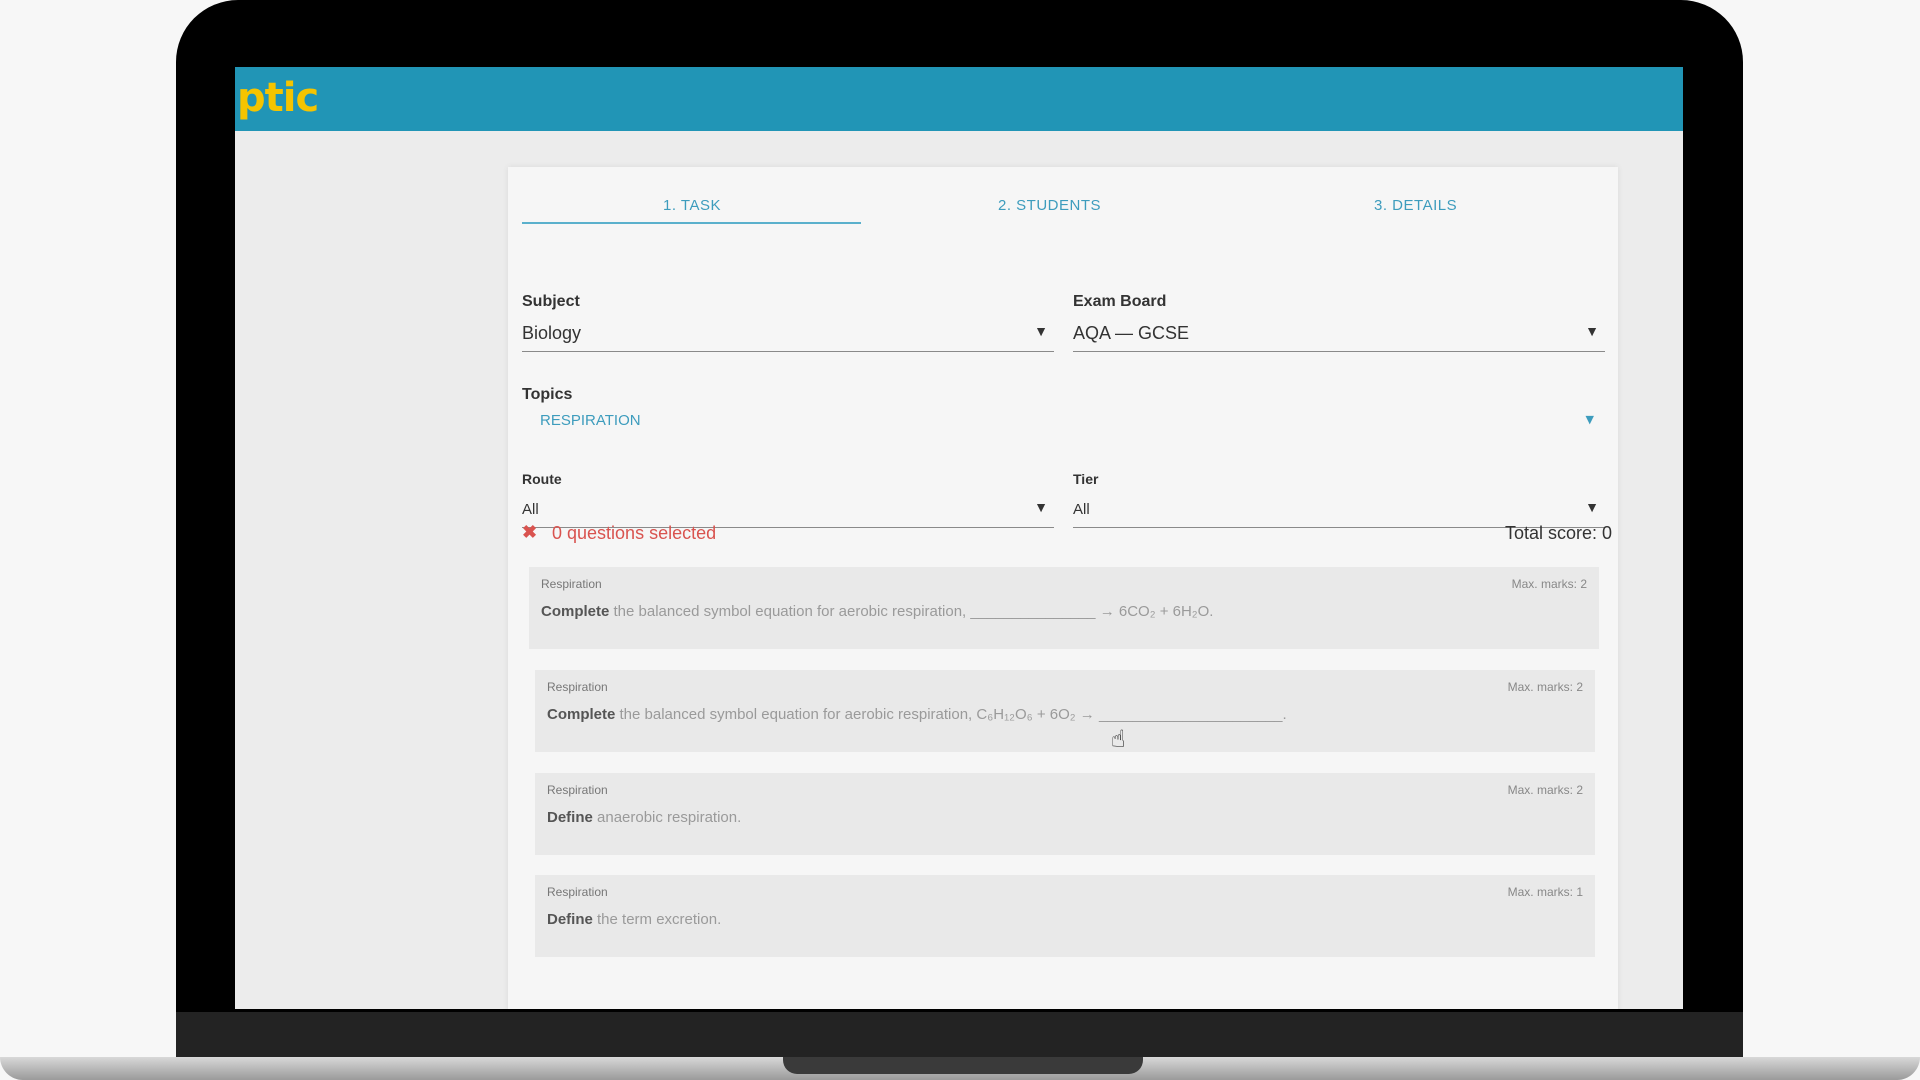 The image size is (1920, 1080). I want to click on question-text: Define the term excretion., so click(634, 919).